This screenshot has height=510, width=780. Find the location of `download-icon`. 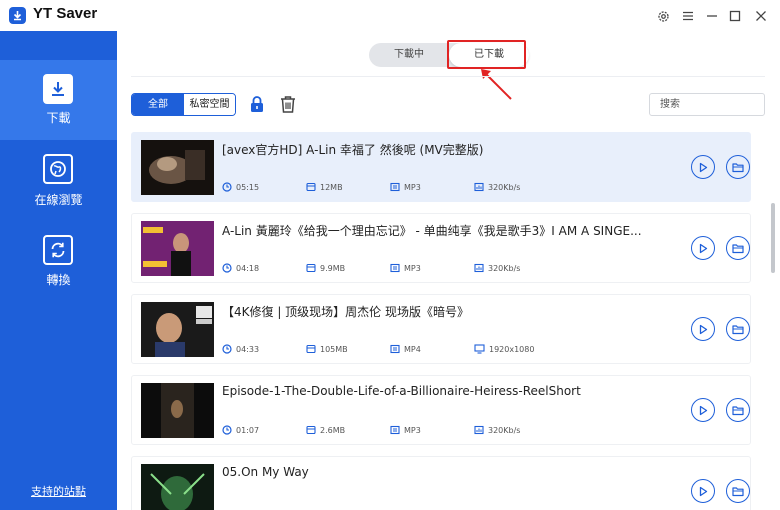

download-icon is located at coordinates (58, 89).